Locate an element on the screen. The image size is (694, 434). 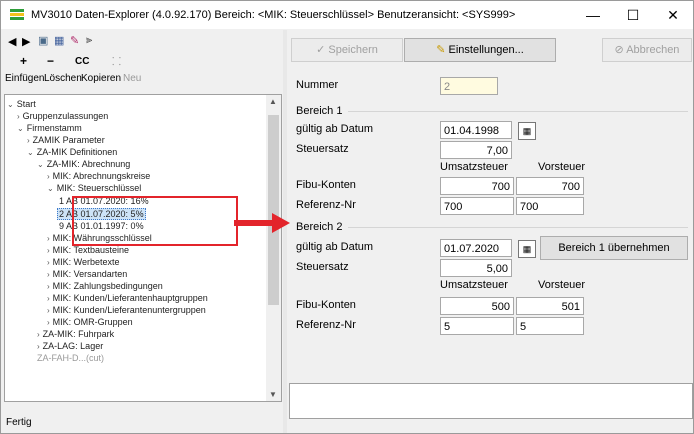
bereich2-fibu-vst-field: 501 is located at coordinates (550, 306).